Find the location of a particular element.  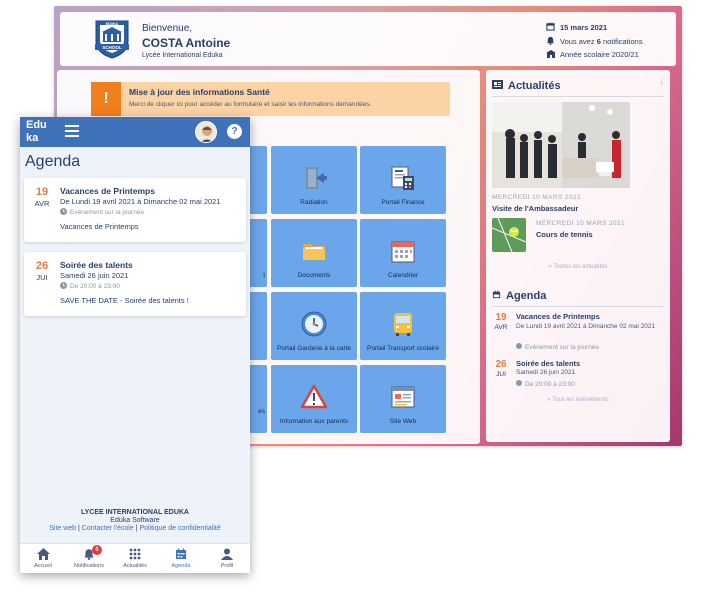

tile-label: Portail Transport scolaire is located at coordinates (403, 348).